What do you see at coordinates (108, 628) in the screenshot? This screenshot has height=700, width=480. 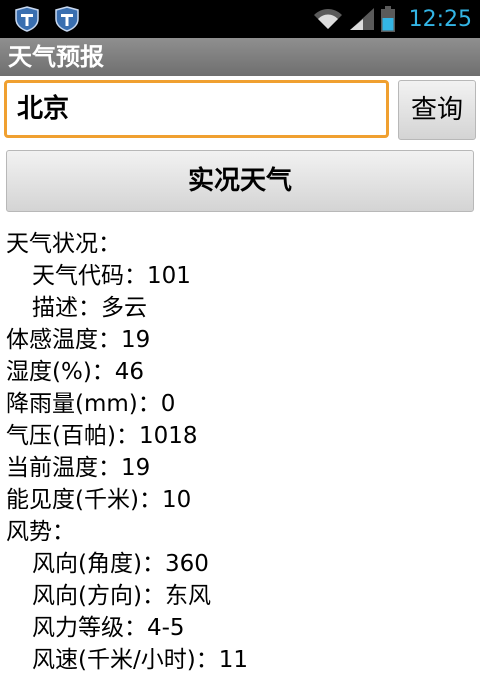 I see `wind-scale: 风力等级：4-5` at bounding box center [108, 628].